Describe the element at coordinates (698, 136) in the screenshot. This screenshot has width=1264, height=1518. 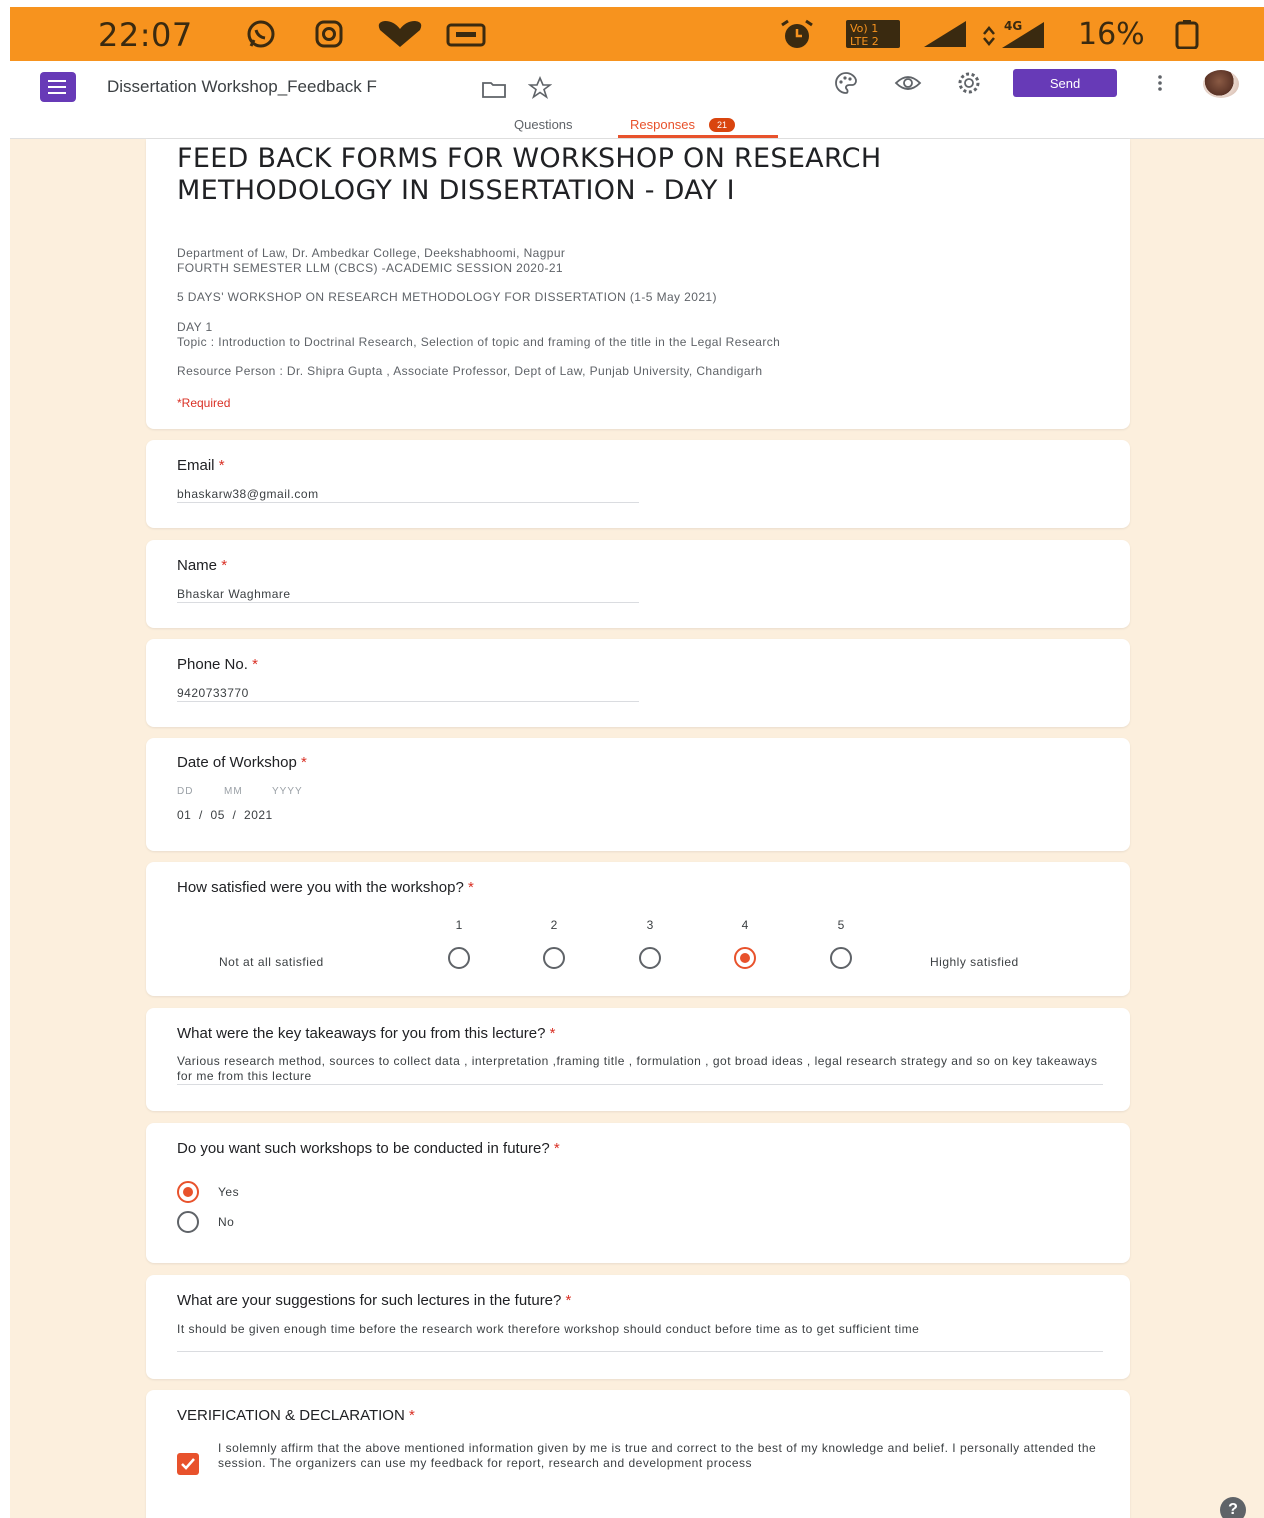
I see `active-tab-indicator` at that location.